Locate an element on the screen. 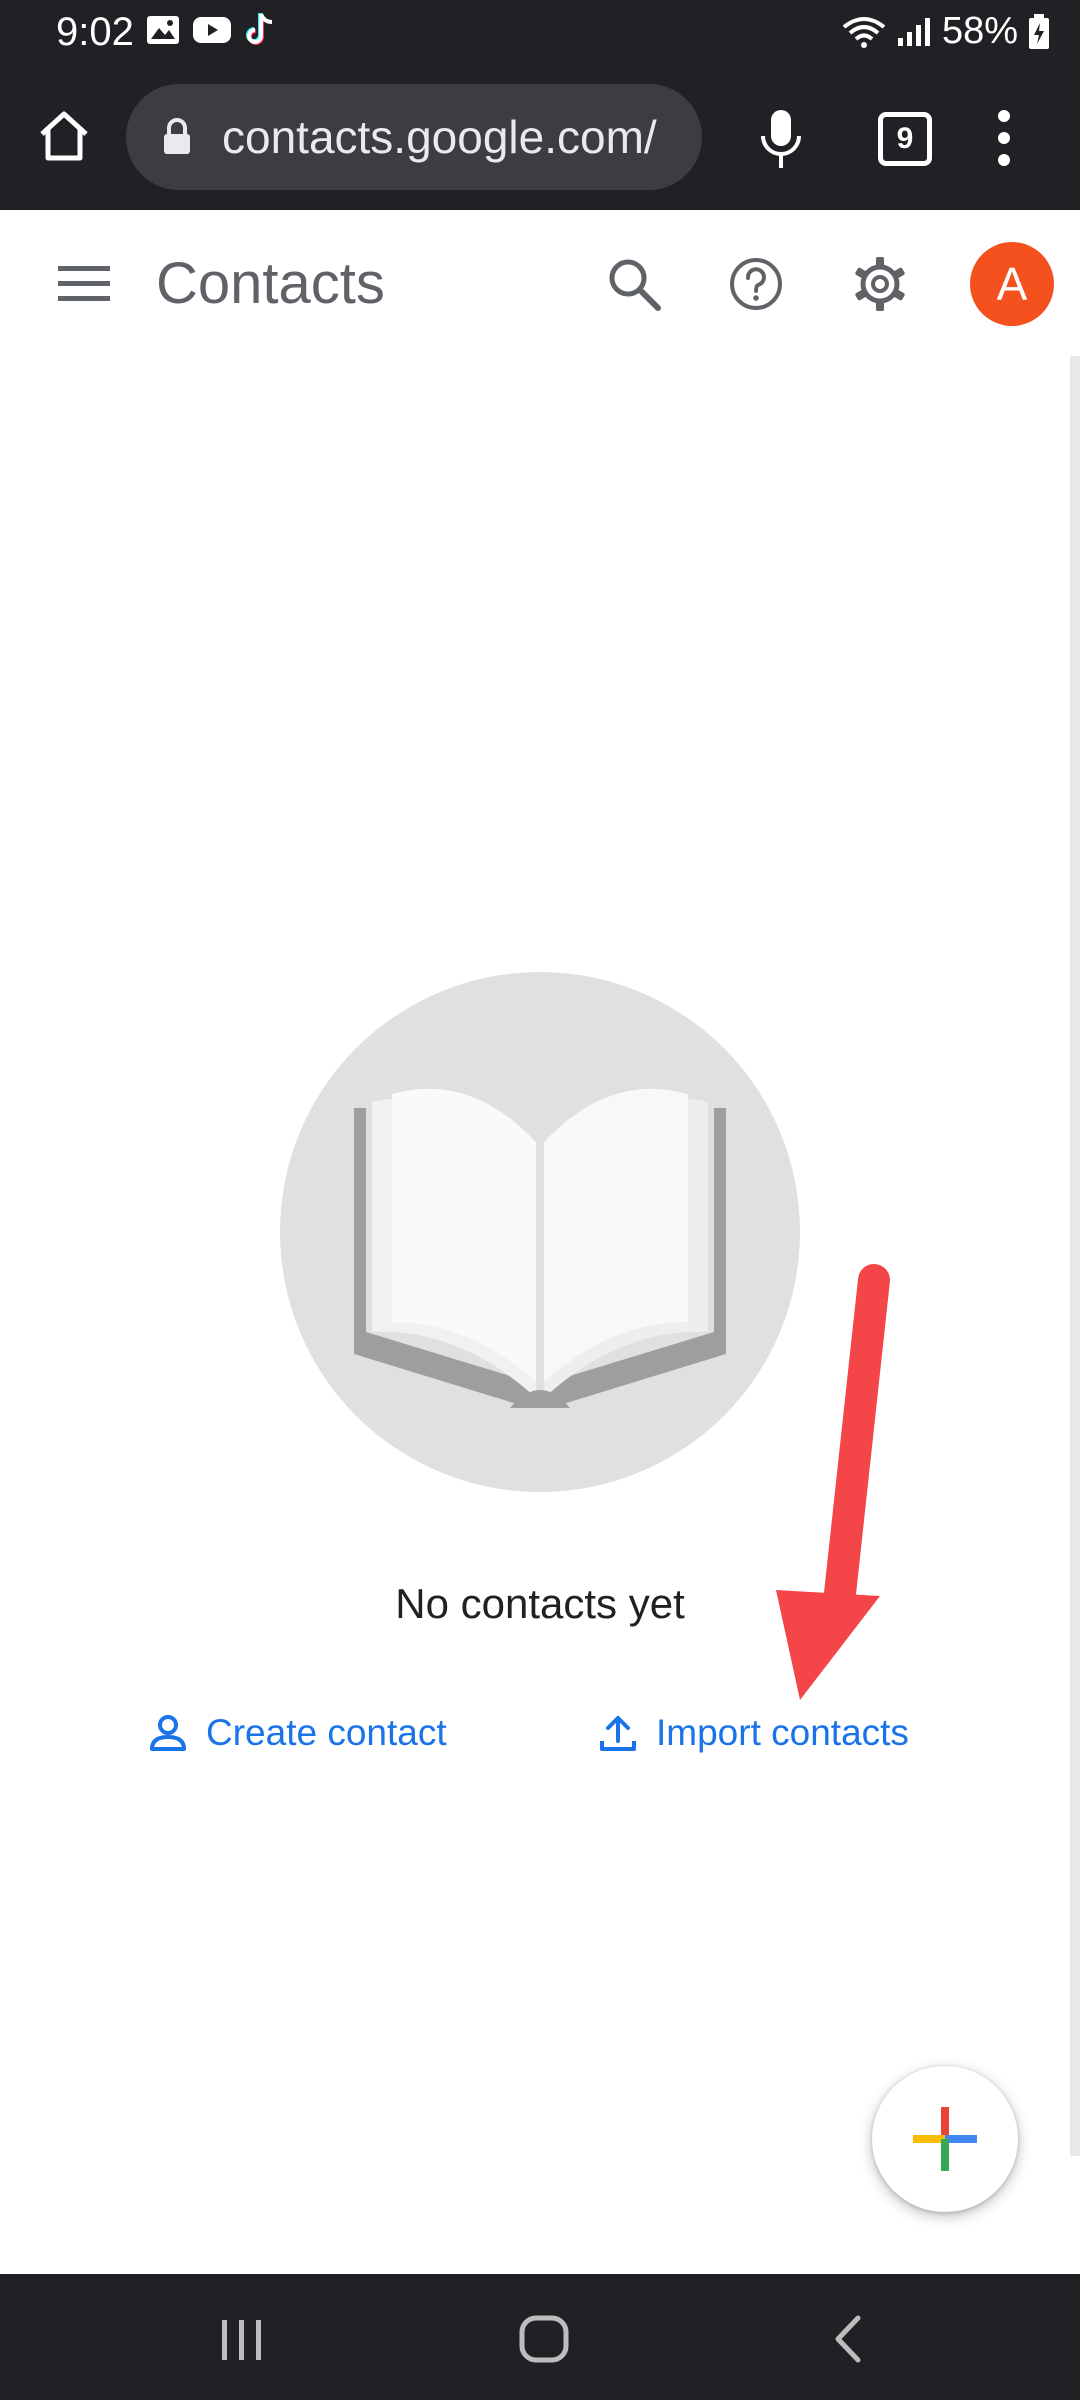  lock-icon is located at coordinates (177, 136).